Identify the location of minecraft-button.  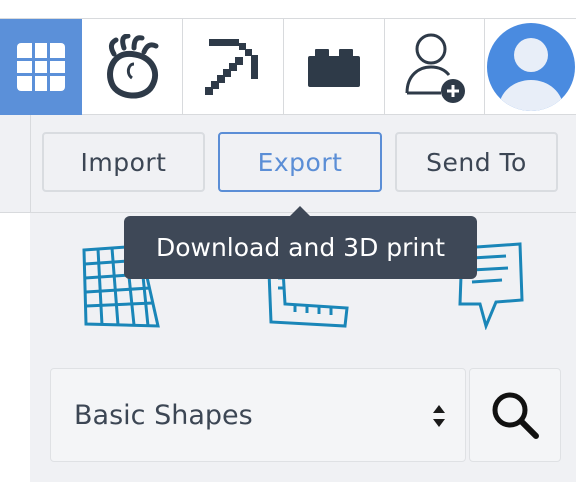
(233, 67).